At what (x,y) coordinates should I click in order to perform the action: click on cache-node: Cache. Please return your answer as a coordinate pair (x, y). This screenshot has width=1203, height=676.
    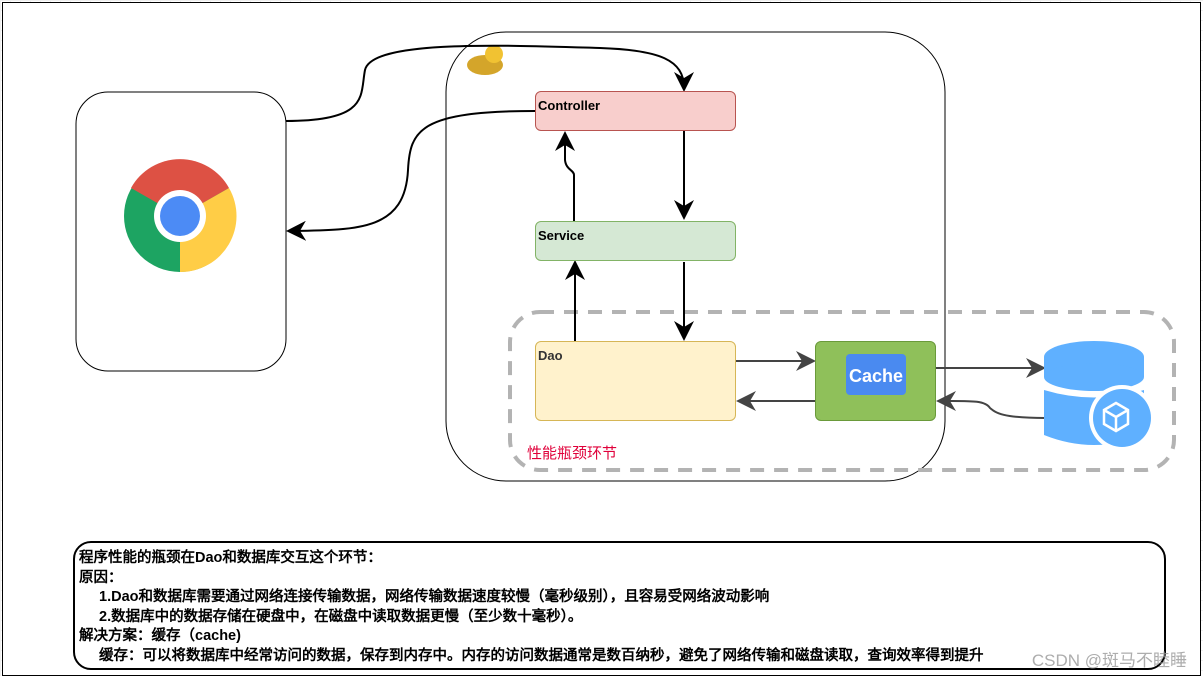
    Looking at the image, I should click on (875, 381).